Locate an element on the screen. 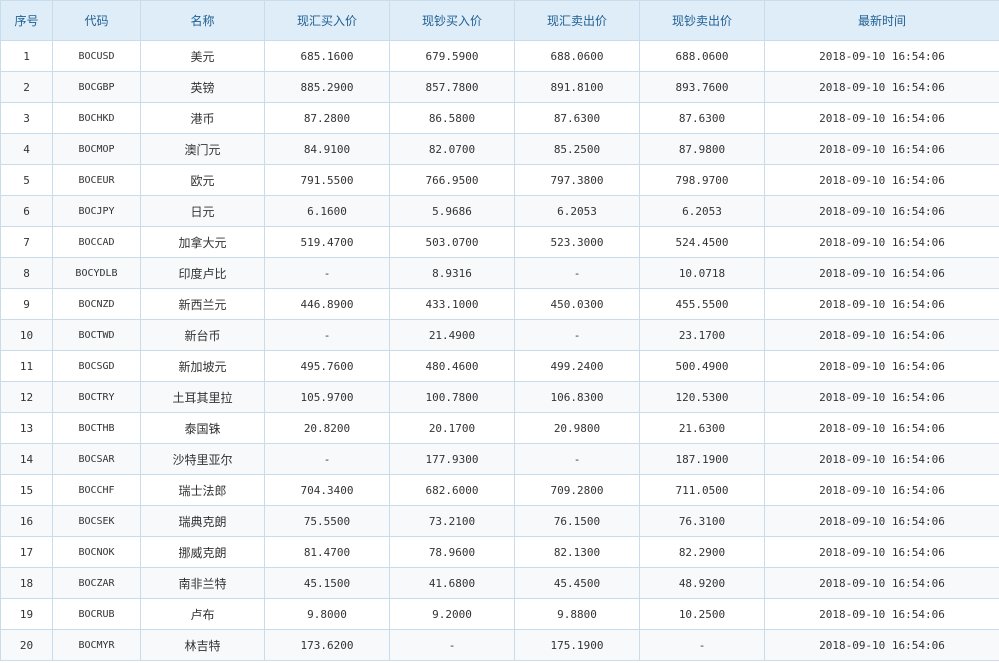 The width and height of the screenshot is (999, 663). cell-code: BOCSEK is located at coordinates (96, 521).